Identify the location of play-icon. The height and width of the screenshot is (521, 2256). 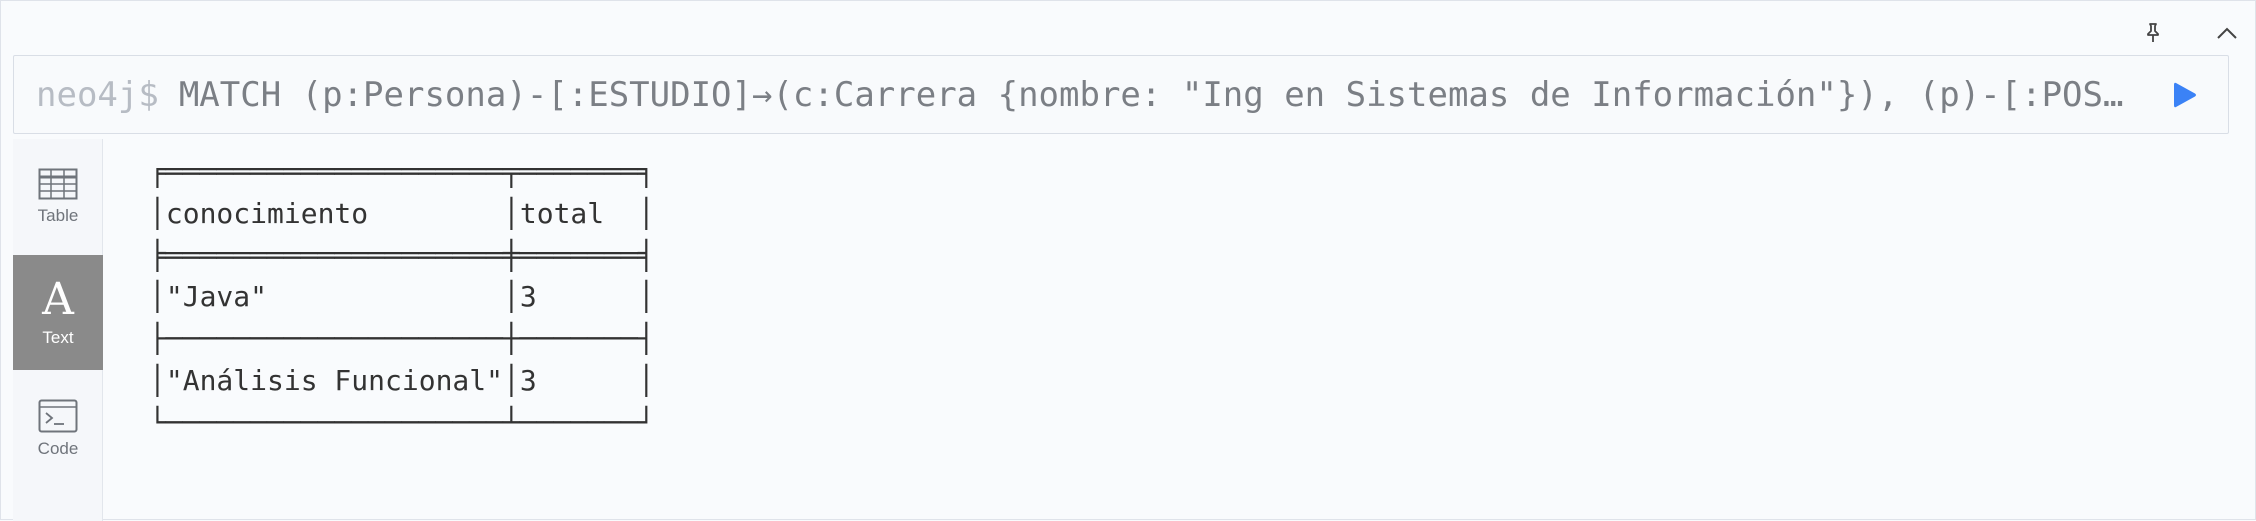
(2185, 95).